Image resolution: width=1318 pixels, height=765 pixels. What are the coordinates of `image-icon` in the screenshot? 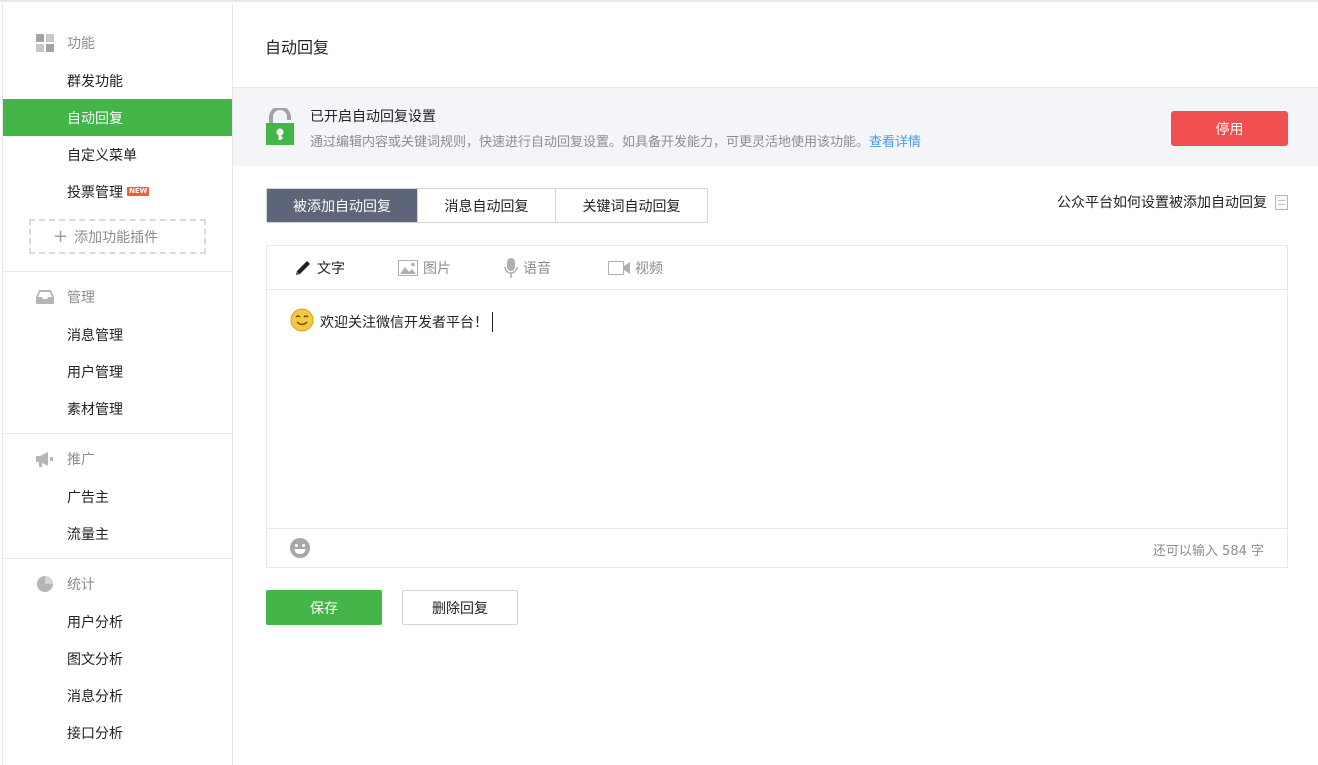 It's located at (408, 267).